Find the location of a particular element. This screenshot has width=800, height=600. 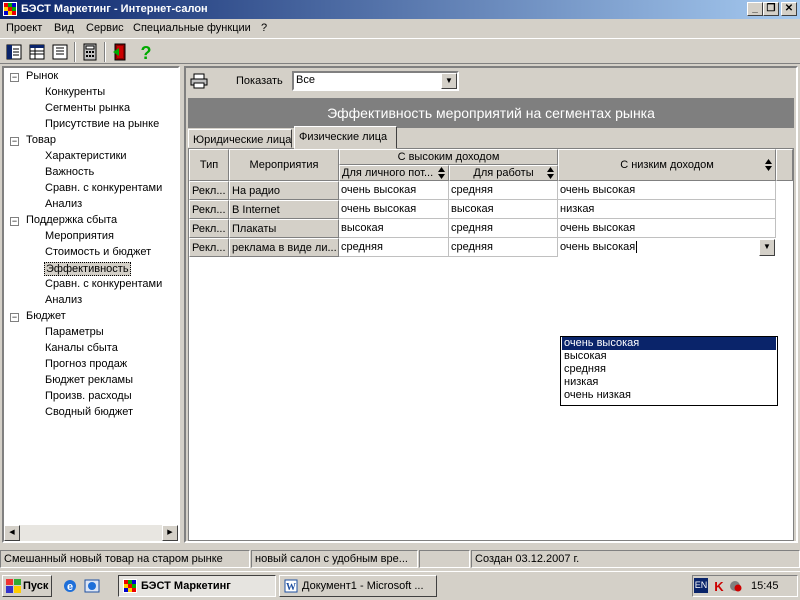

printer-icon is located at coordinates (199, 81).